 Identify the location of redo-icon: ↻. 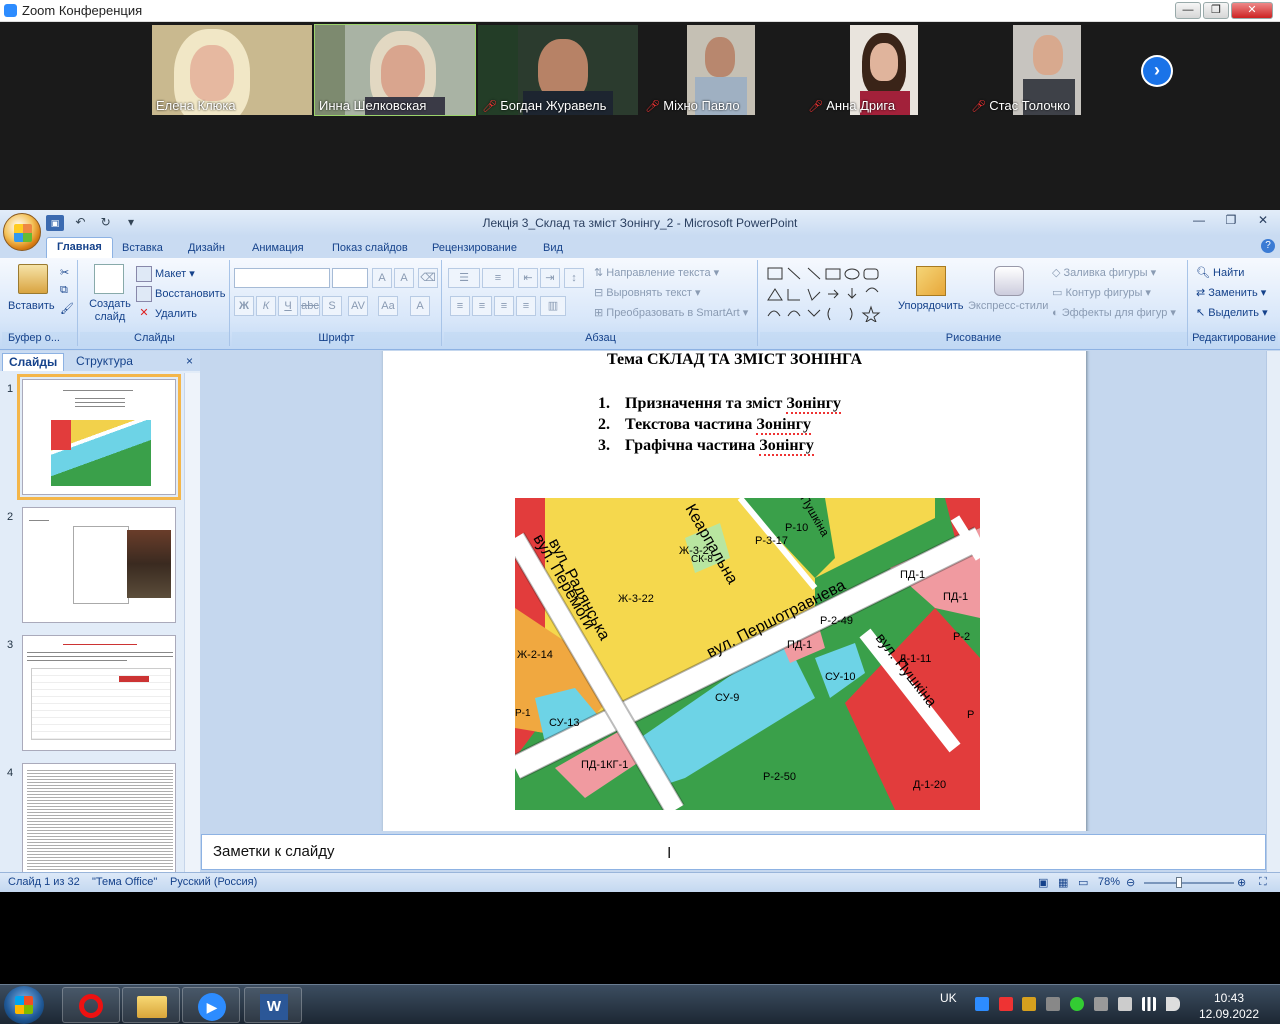
(106, 222).